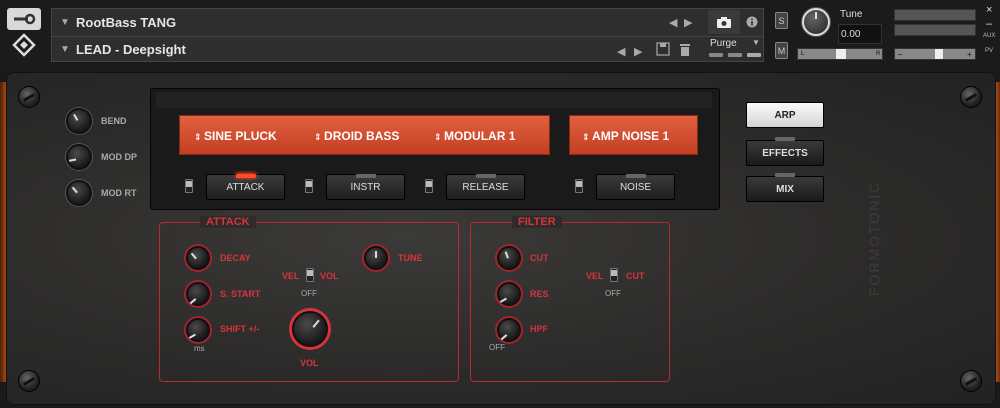  What do you see at coordinates (310, 329) in the screenshot?
I see `vol-knob` at bounding box center [310, 329].